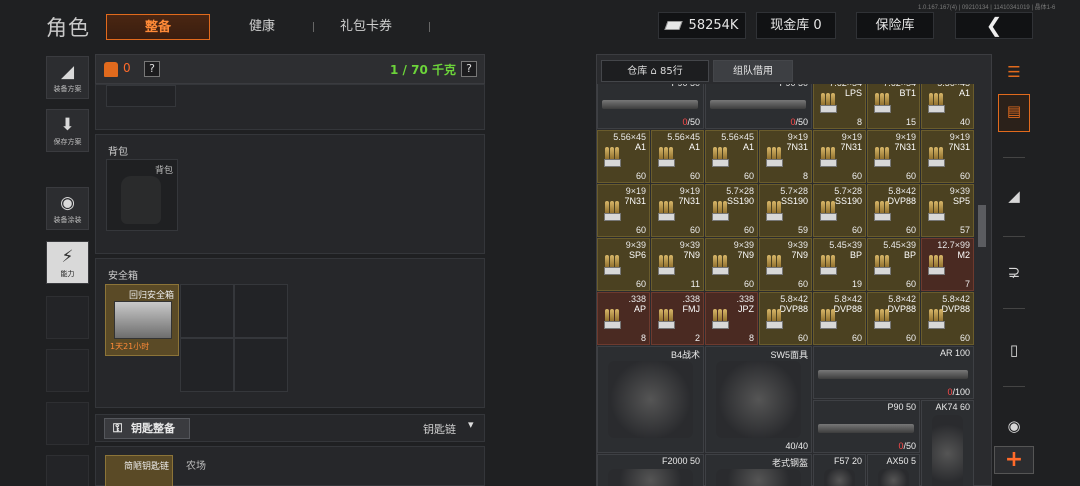 The width and height of the screenshot is (1080, 486). Describe the element at coordinates (677, 264) in the screenshot. I see `ammo-item: 9×39 7N9 11` at that location.